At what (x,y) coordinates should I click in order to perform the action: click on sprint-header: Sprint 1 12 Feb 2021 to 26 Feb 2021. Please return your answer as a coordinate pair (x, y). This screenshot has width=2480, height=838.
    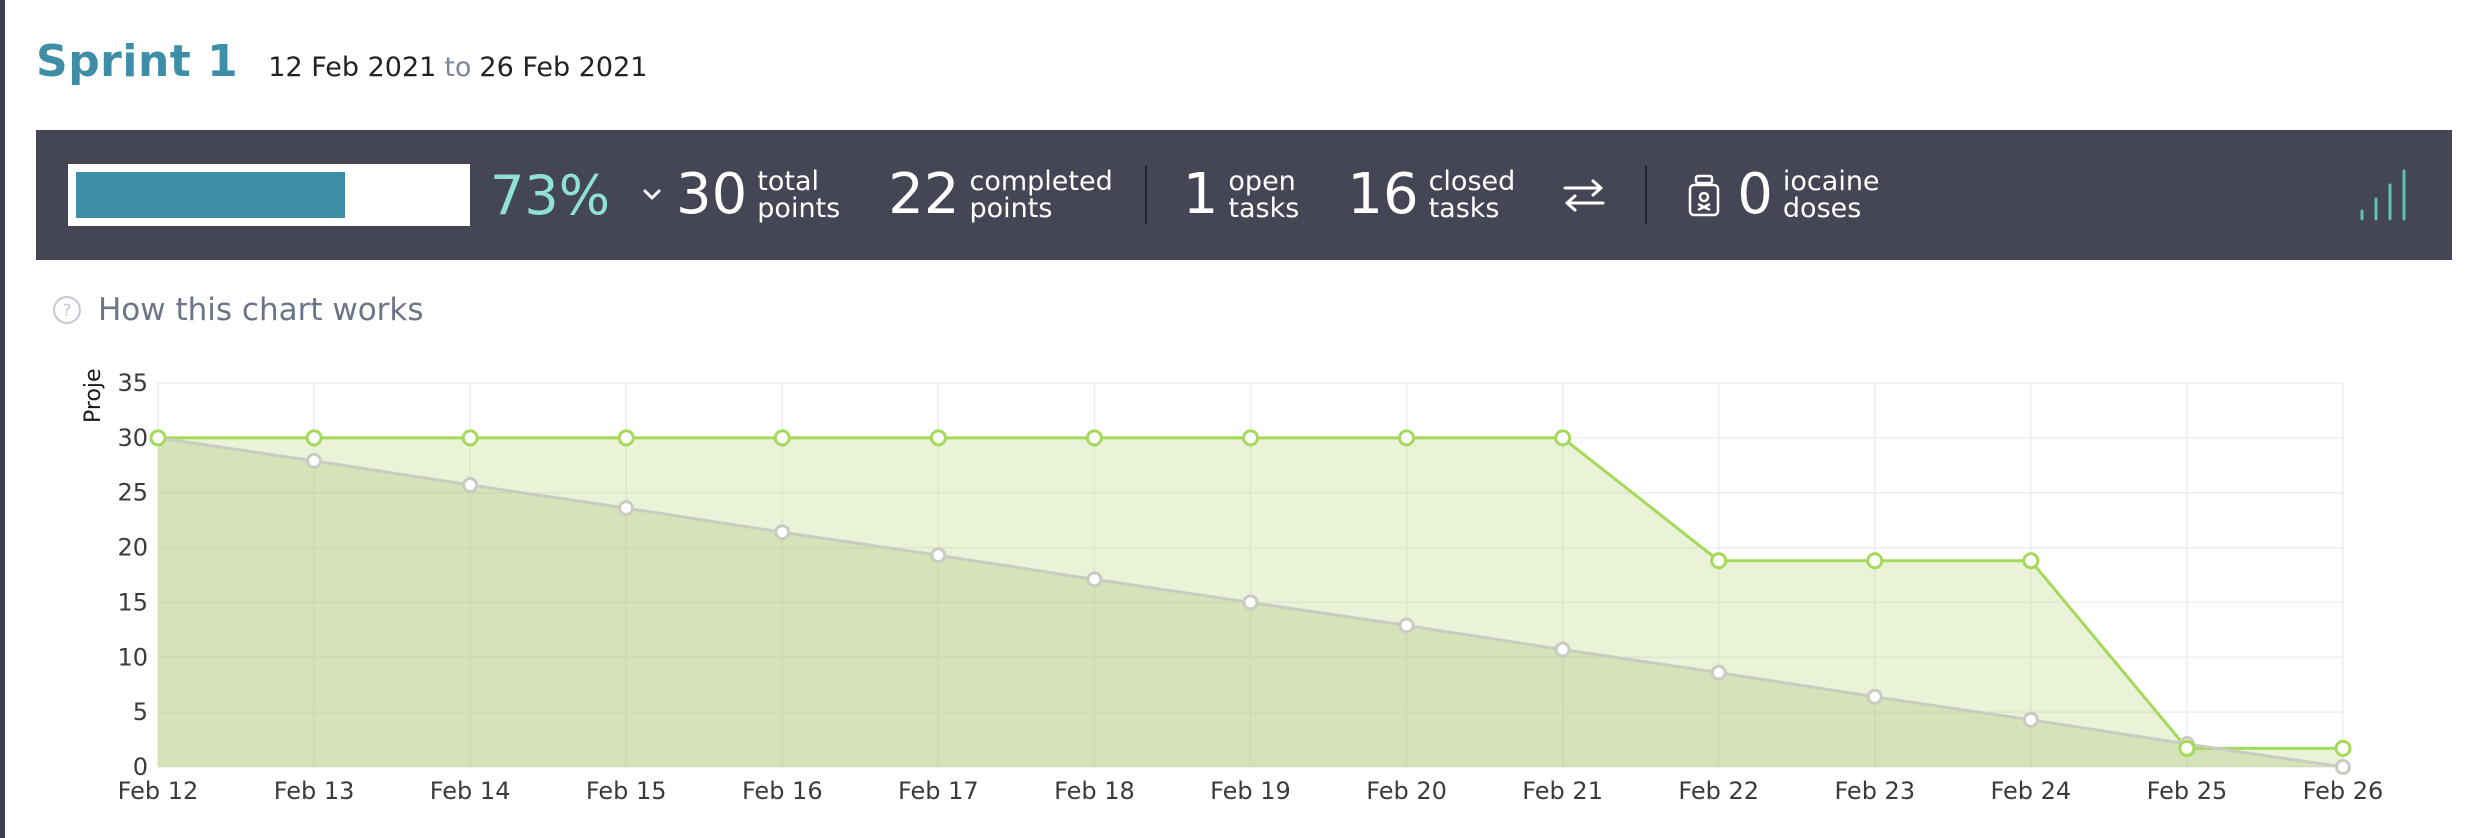
    Looking at the image, I should click on (341, 66).